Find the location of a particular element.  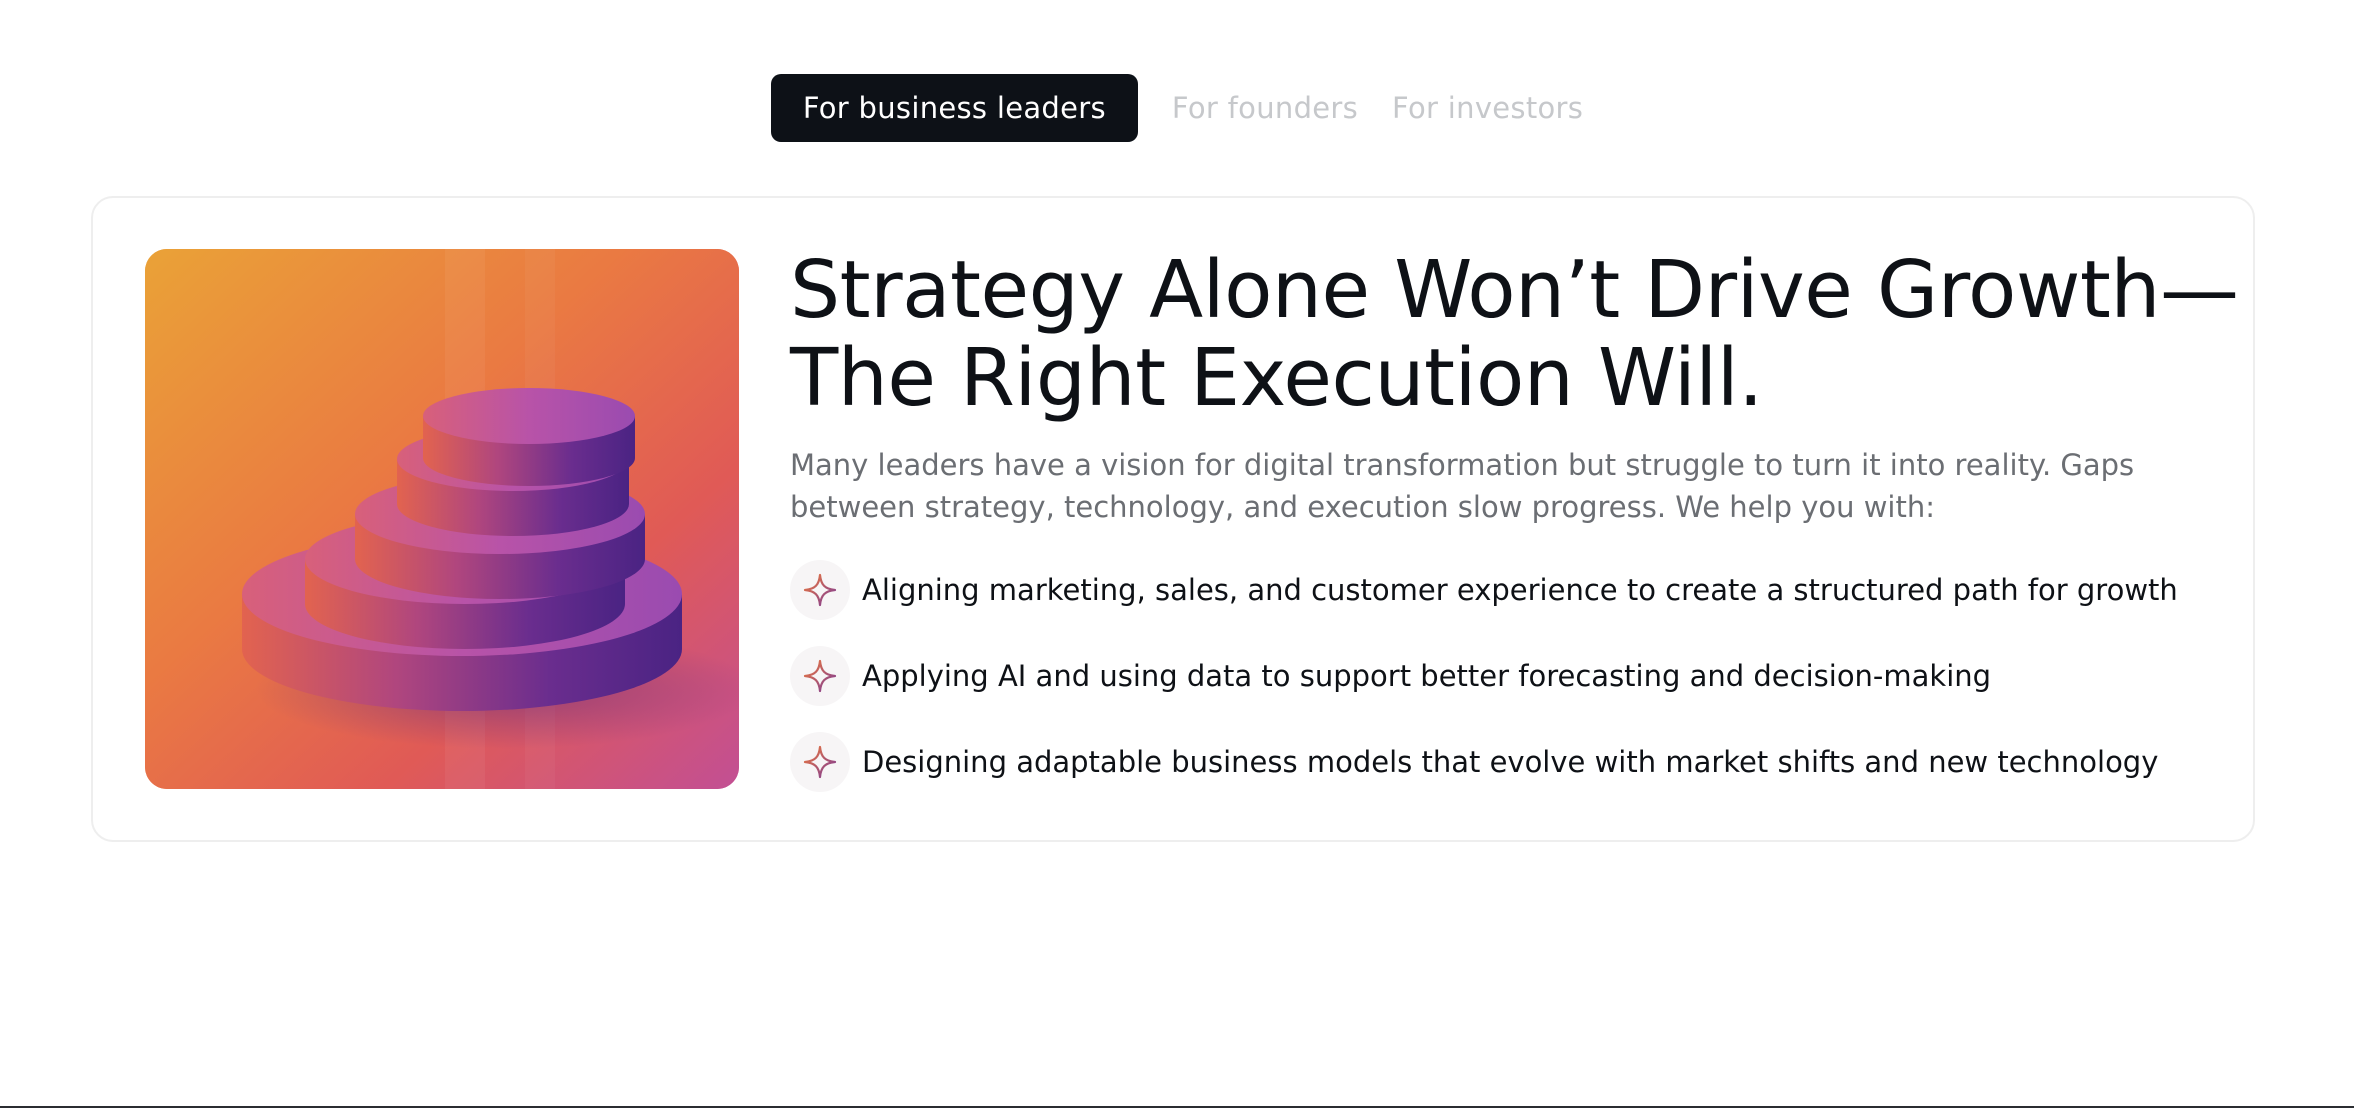

stacked-discs-image is located at coordinates (442, 519).